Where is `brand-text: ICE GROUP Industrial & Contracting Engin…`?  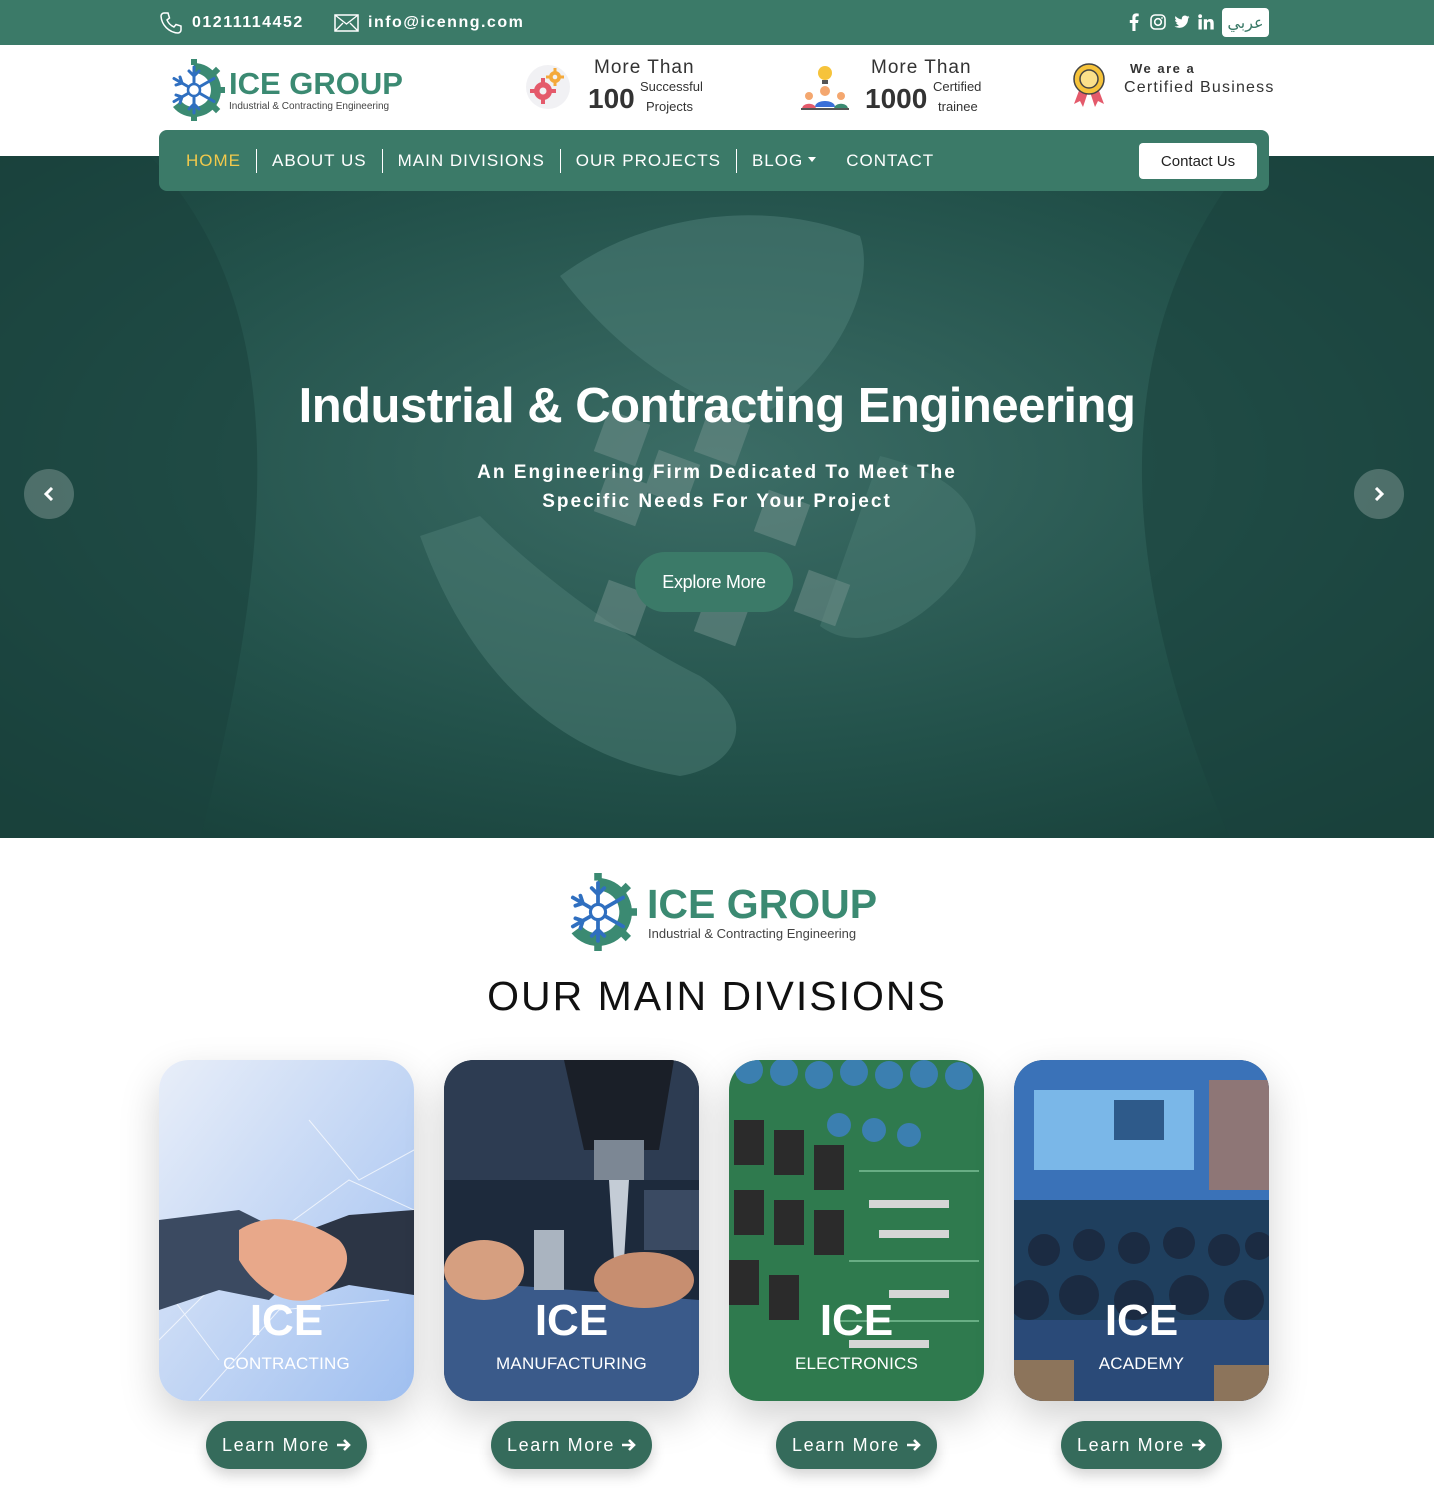
brand-text: ICE GROUP Industrial & Contracting Engin… is located at coordinates (316, 88).